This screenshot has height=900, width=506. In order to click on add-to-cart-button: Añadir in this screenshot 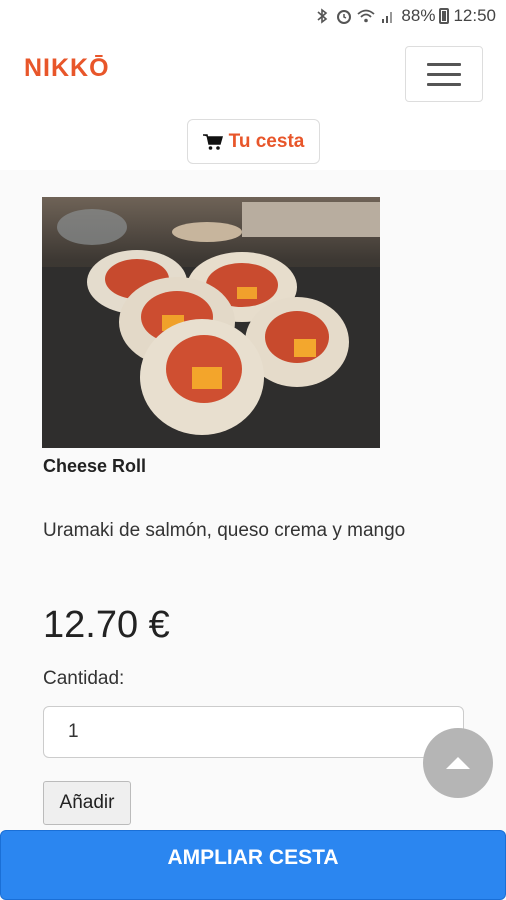, I will do `click(87, 803)`.